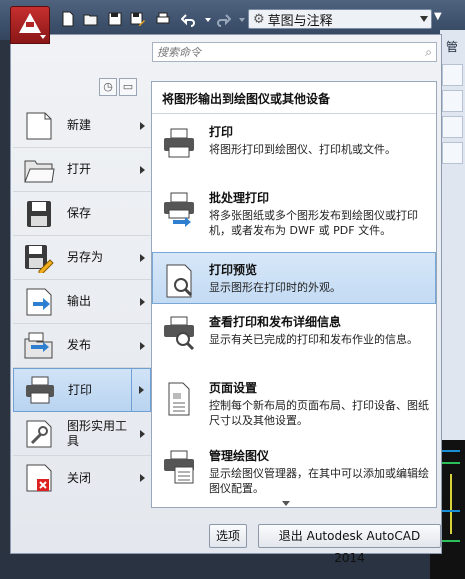  What do you see at coordinates (233, 270) in the screenshot?
I see `submenu-item-title: 打印预览` at bounding box center [233, 270].